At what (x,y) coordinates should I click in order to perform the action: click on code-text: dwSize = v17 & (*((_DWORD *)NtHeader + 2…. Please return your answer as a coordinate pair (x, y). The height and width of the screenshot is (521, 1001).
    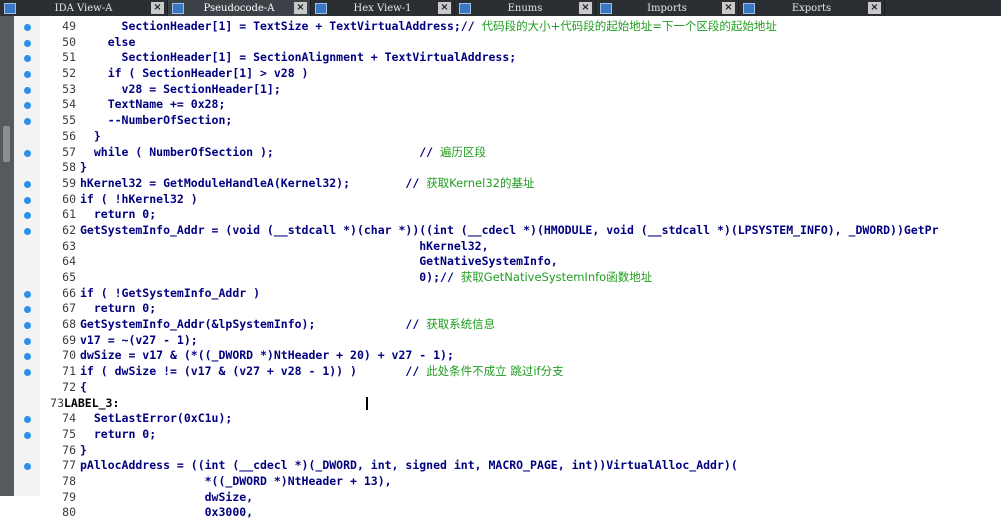
    Looking at the image, I should click on (267, 356).